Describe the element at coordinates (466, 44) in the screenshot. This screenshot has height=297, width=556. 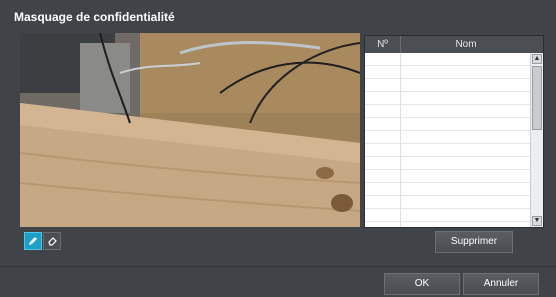
I see `column-name-header: Nom` at that location.